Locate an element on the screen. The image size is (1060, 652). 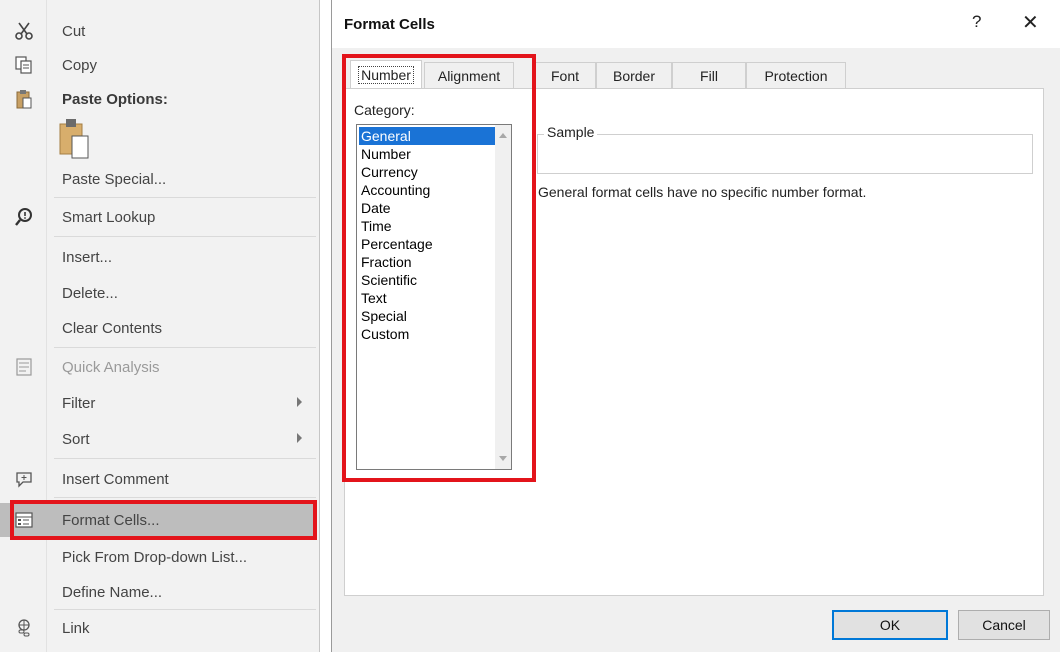
category-option-number: Number is located at coordinates (385, 154).